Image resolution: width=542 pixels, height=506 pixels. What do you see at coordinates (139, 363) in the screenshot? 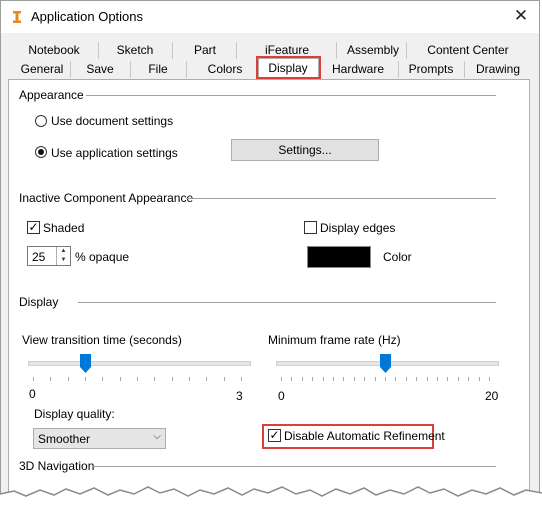
I see `view-transition-track` at bounding box center [139, 363].